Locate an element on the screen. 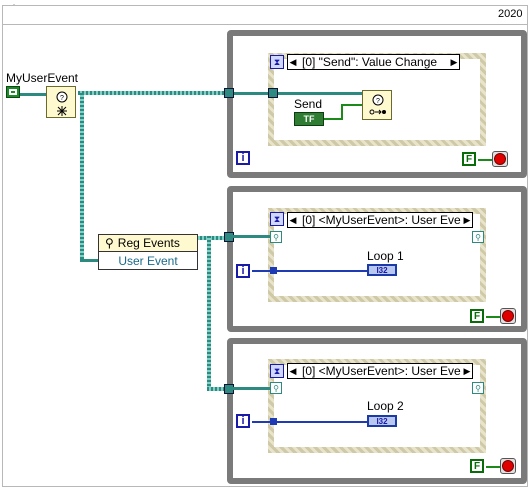 The height and width of the screenshot is (489, 532). year-label: 2020 is located at coordinates (510, 14).